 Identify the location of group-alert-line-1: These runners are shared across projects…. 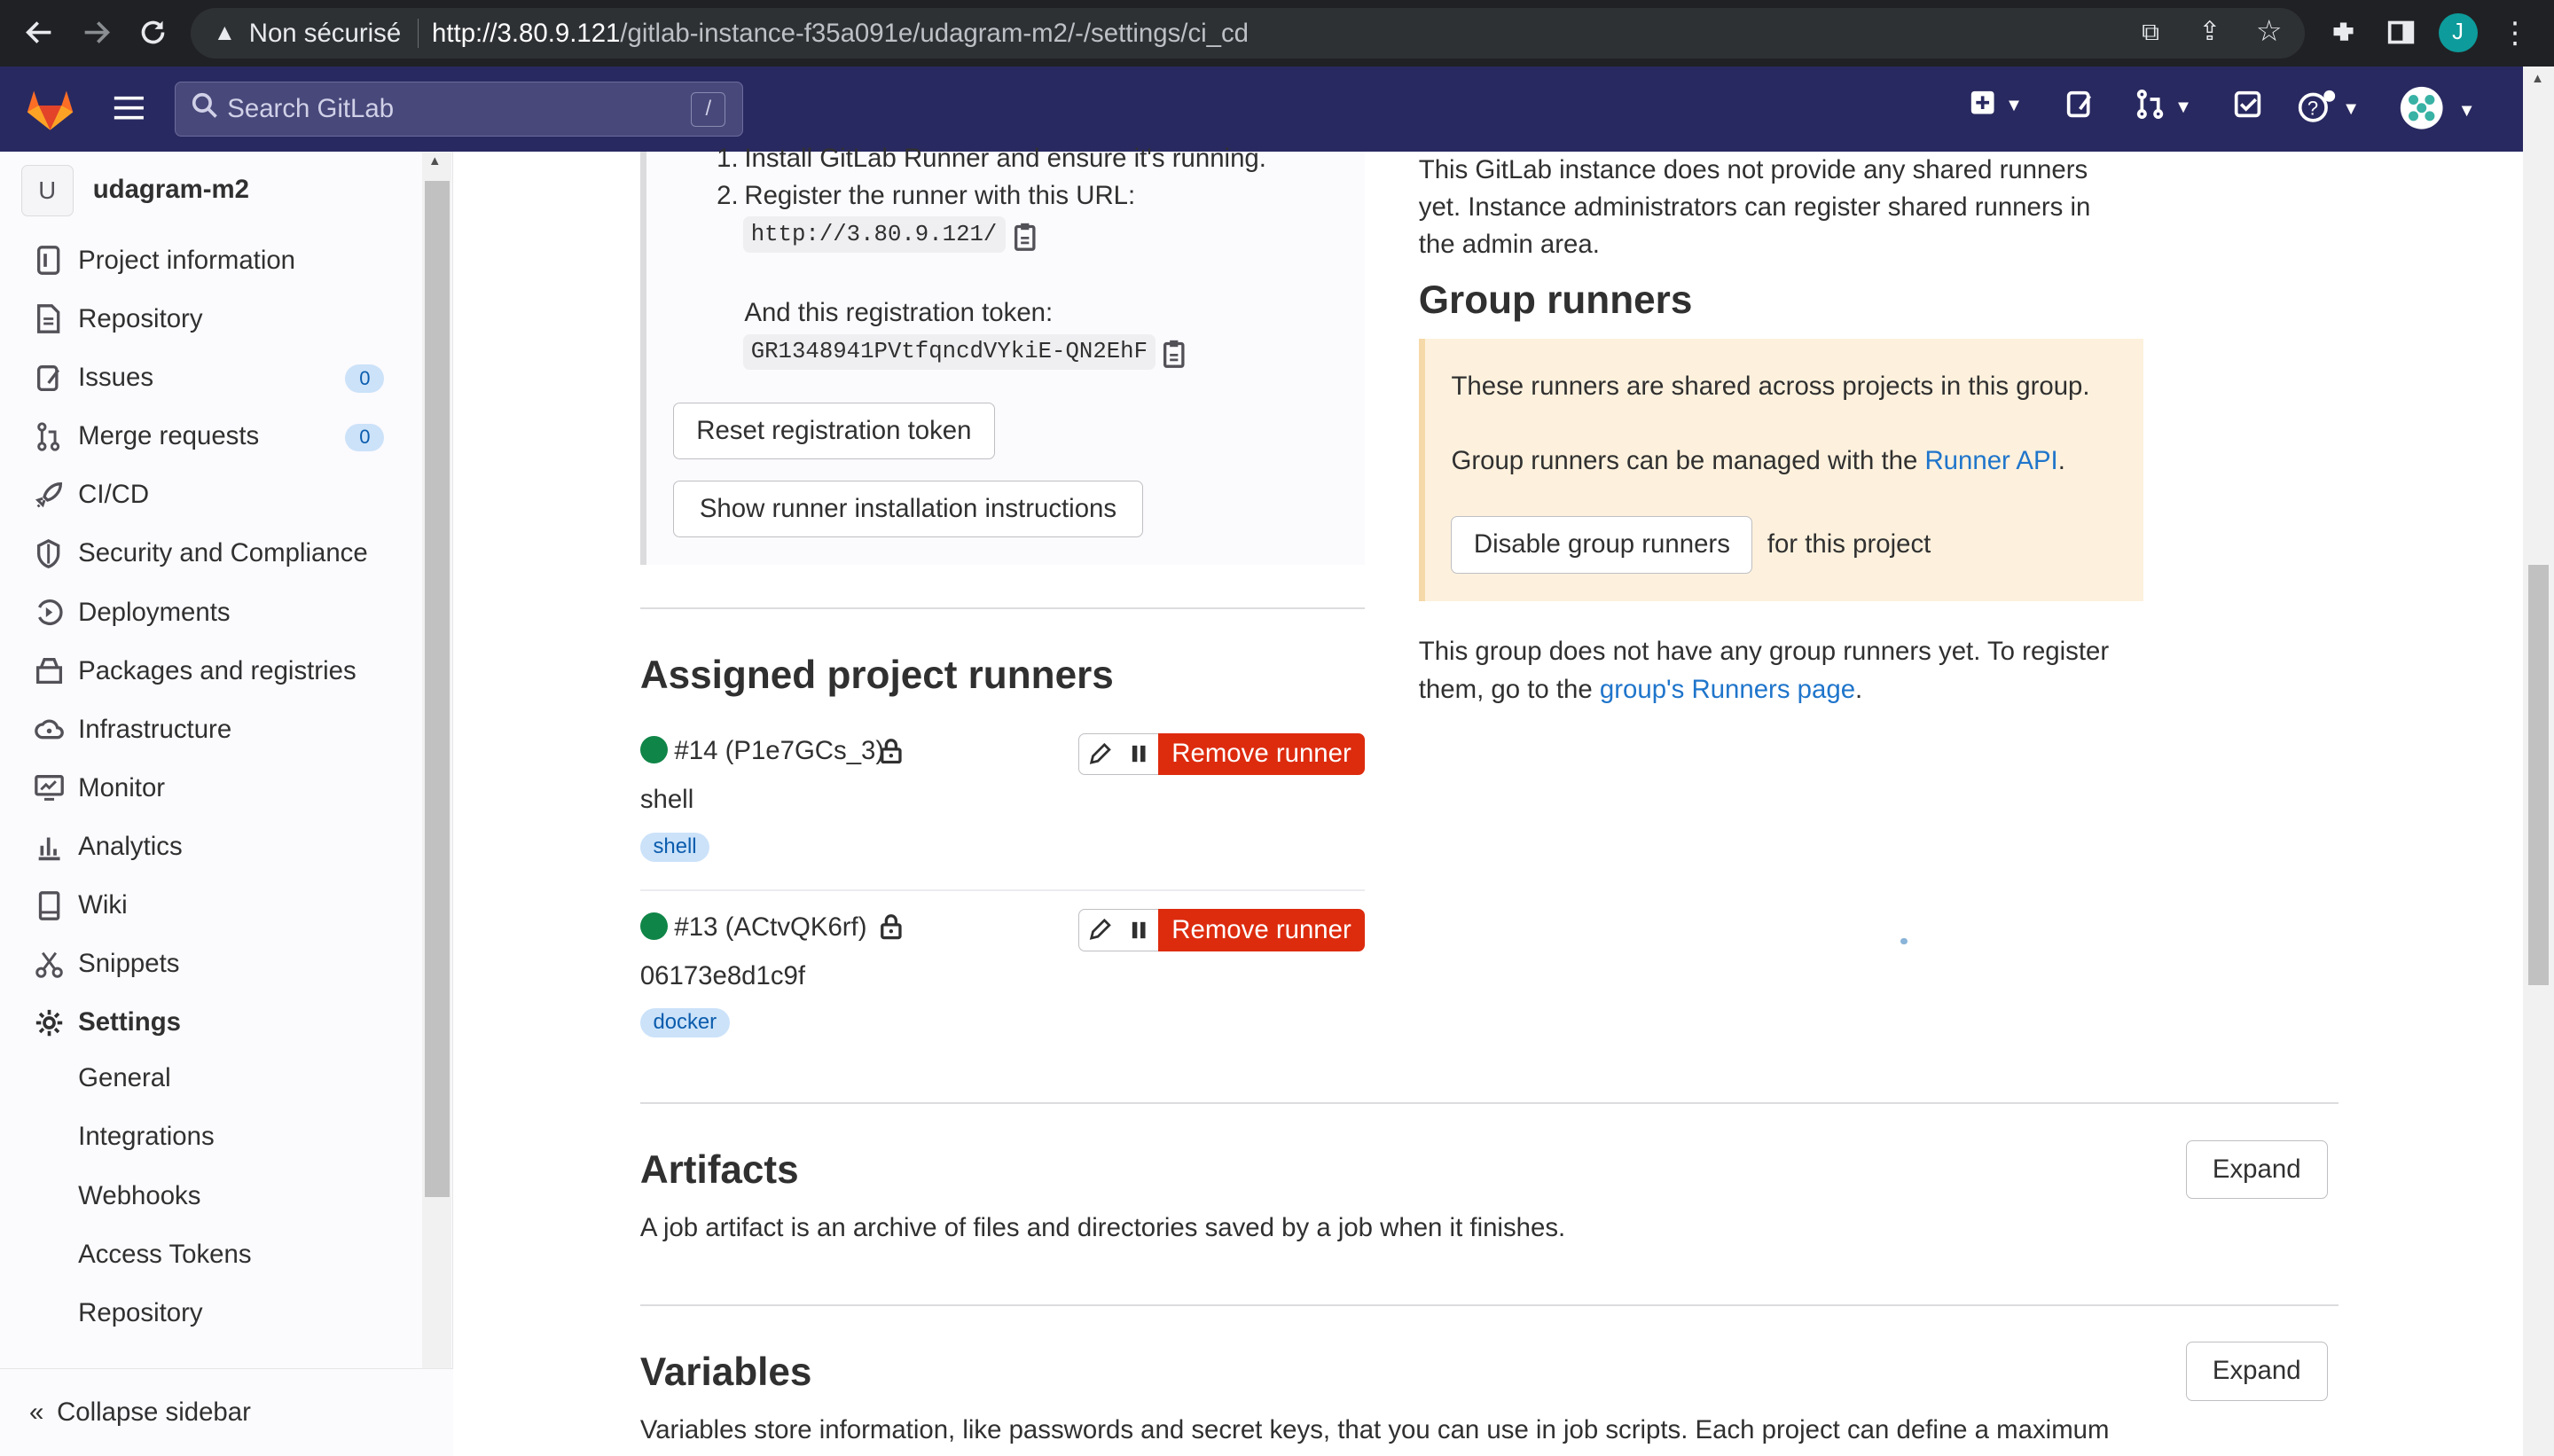
(1770, 386).